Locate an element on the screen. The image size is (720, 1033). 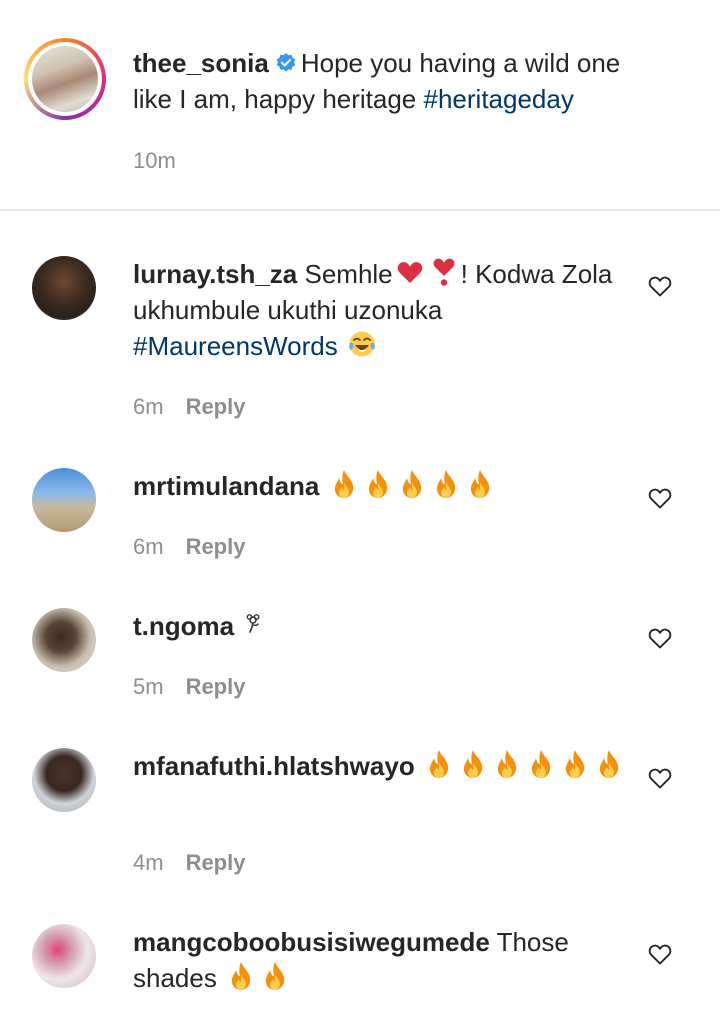
story-ring-avatar is located at coordinates (65, 79).